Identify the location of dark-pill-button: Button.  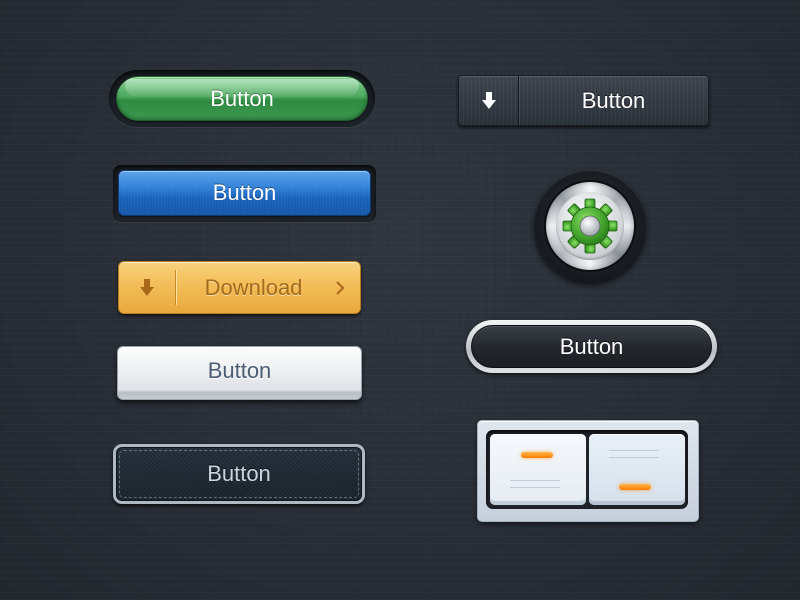
(591, 346).